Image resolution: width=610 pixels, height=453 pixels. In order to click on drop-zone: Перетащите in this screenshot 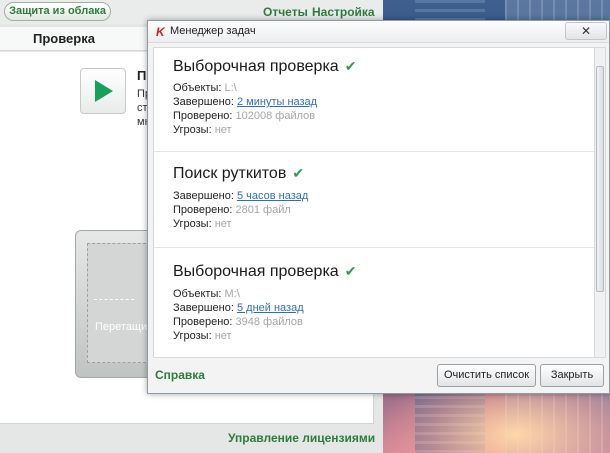, I will do `click(115, 304)`.